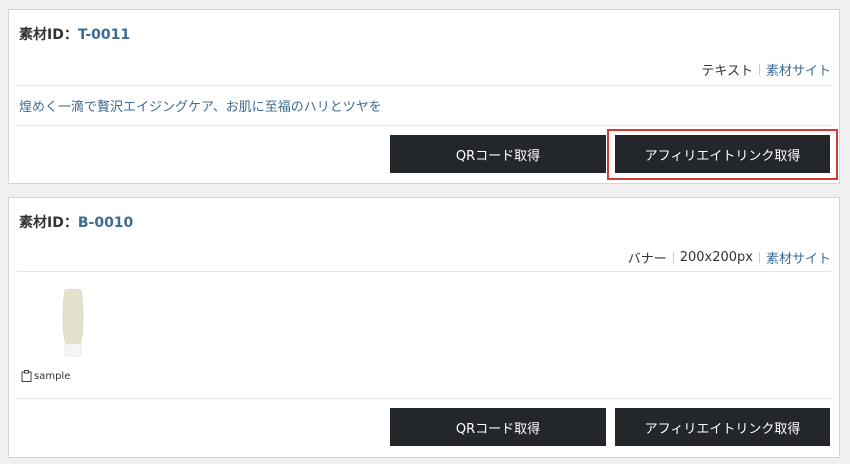  What do you see at coordinates (716, 257) in the screenshot?
I see `material-size: 200x200px` at bounding box center [716, 257].